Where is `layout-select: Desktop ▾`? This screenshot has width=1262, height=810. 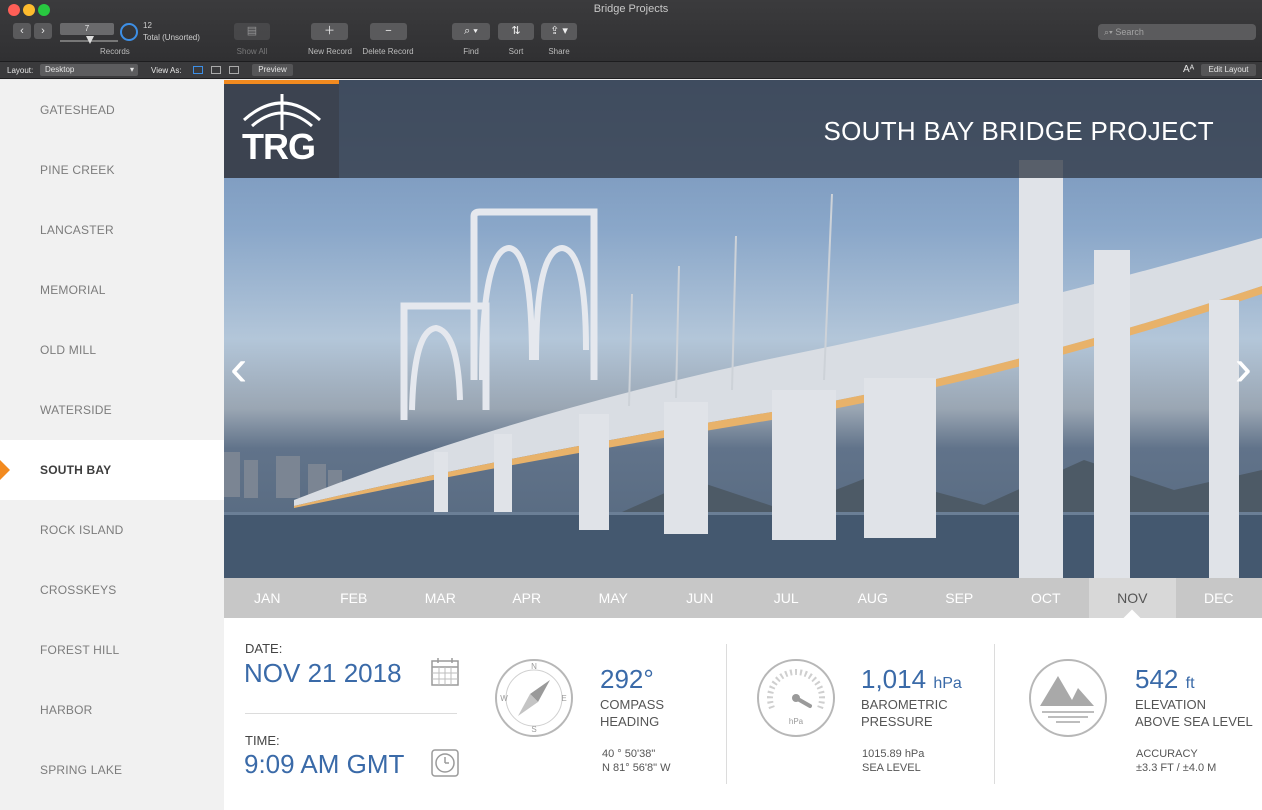 layout-select: Desktop ▾ is located at coordinates (89, 70).